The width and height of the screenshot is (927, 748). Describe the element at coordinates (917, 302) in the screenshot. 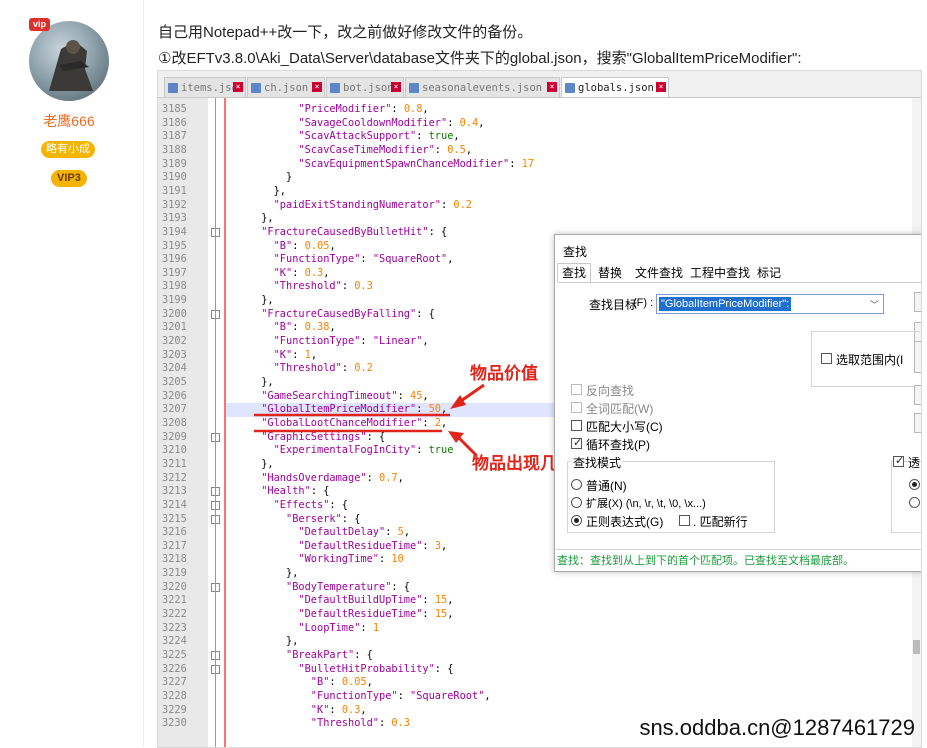

I see `find-next-button` at that location.